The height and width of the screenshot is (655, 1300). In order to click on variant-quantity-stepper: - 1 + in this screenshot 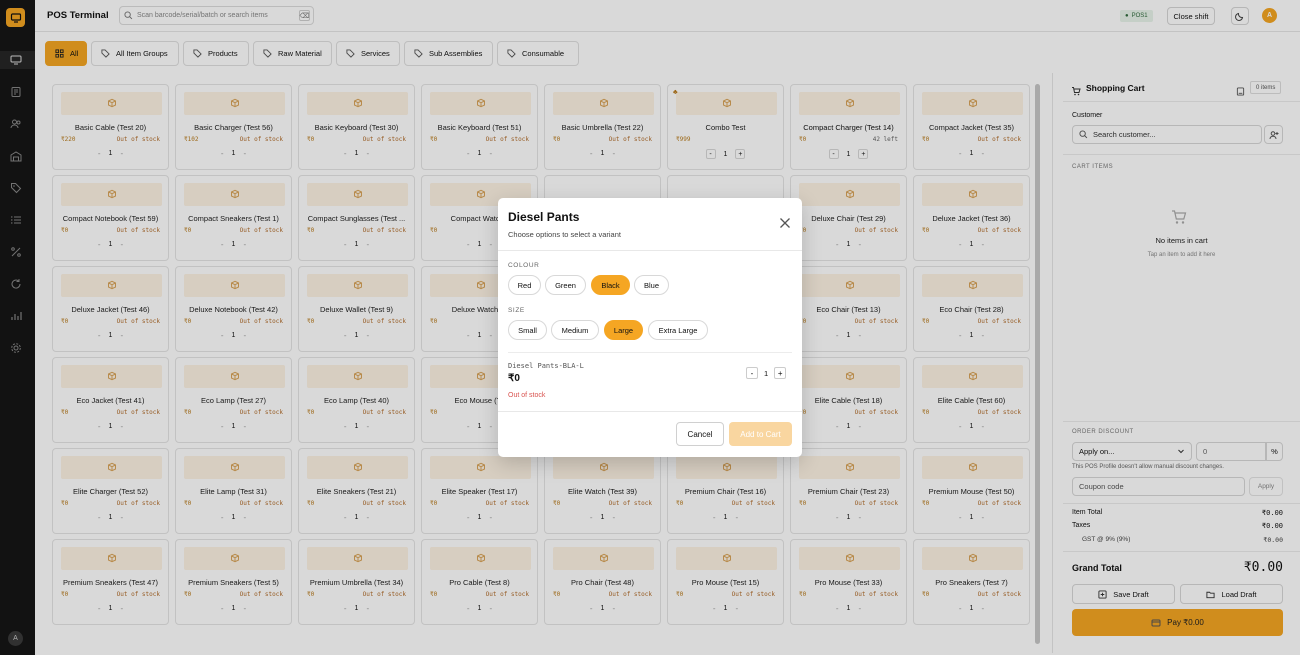, I will do `click(766, 373)`.